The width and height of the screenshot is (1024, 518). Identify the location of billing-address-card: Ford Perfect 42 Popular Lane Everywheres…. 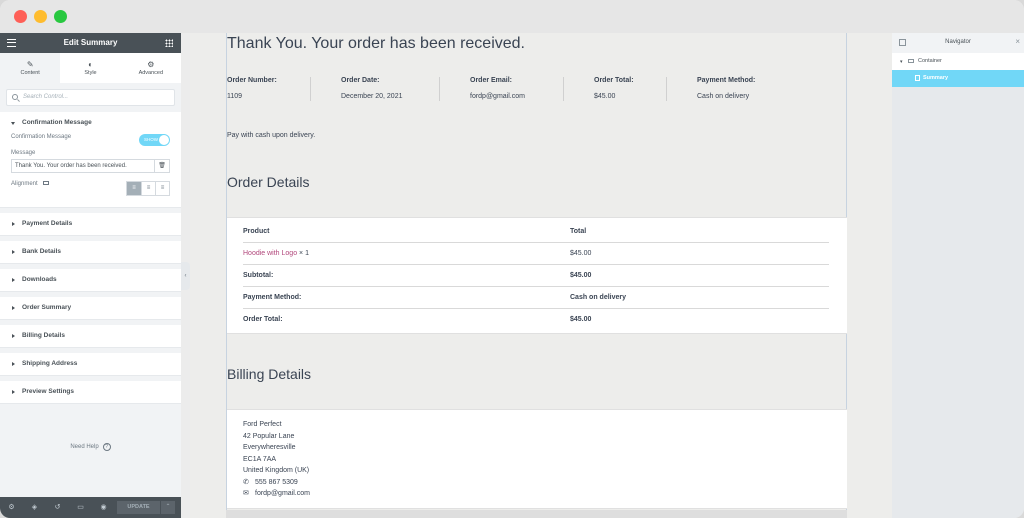
(537, 459).